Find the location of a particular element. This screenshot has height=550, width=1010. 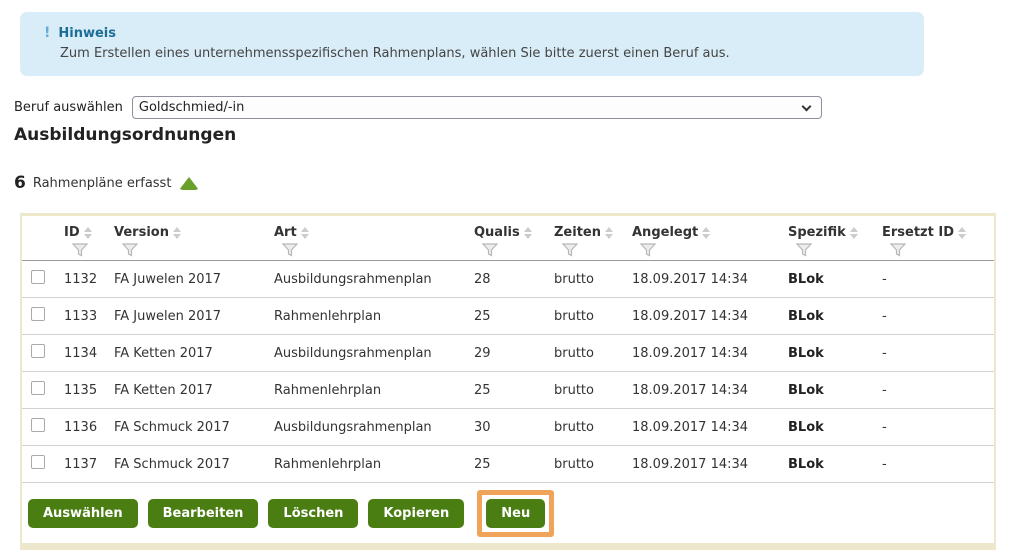

auswaehlen-button: Auswählen is located at coordinates (83, 513).